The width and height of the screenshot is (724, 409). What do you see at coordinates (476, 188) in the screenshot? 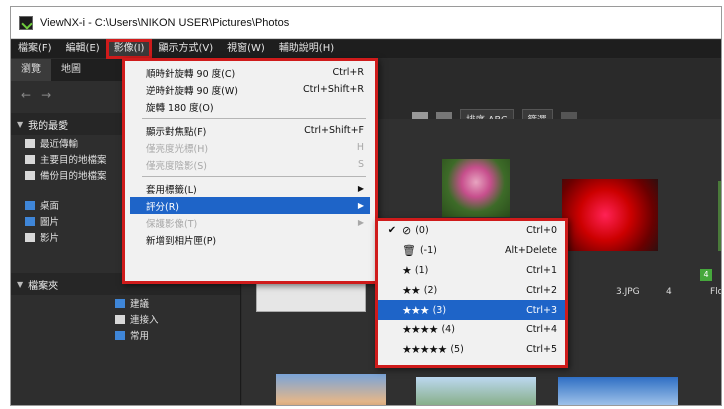
I see `thumbnail-lotus` at bounding box center [476, 188].